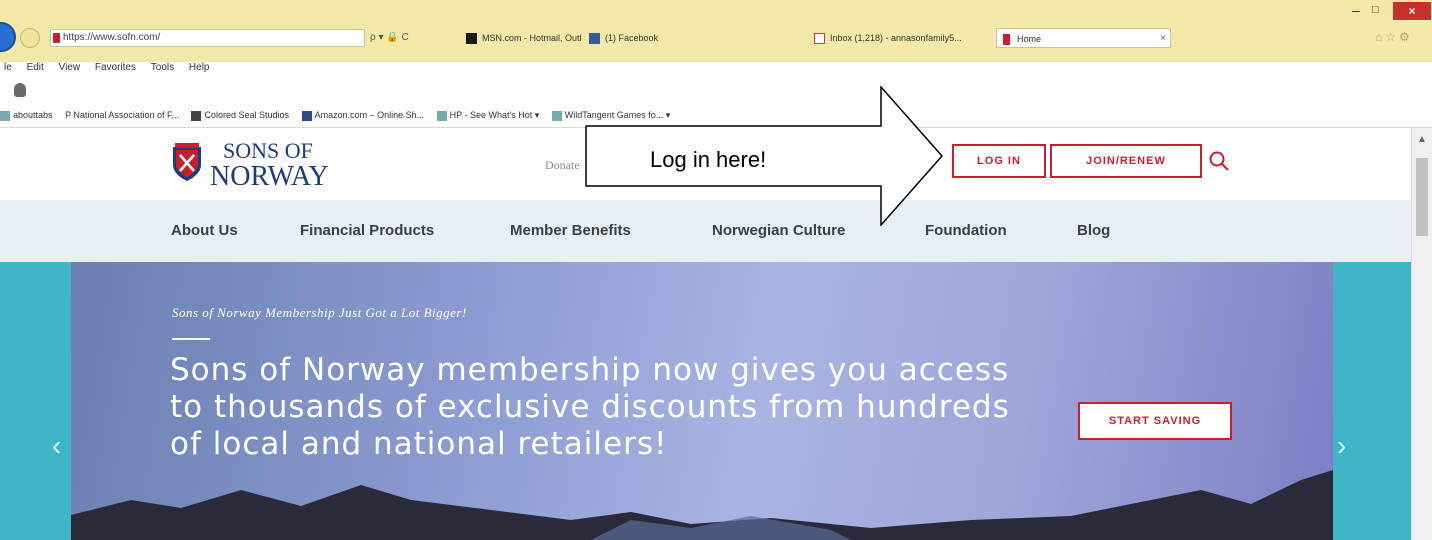  I want to click on maximize-button: □, so click(1381, 11).